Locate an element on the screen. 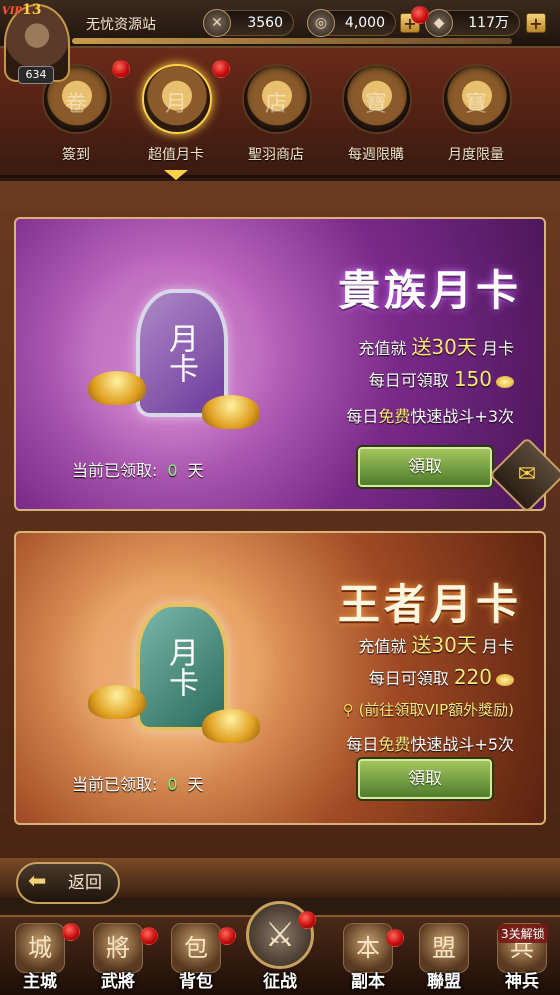 The height and width of the screenshot is (995, 560). city-icon: 城 is located at coordinates (40, 948).